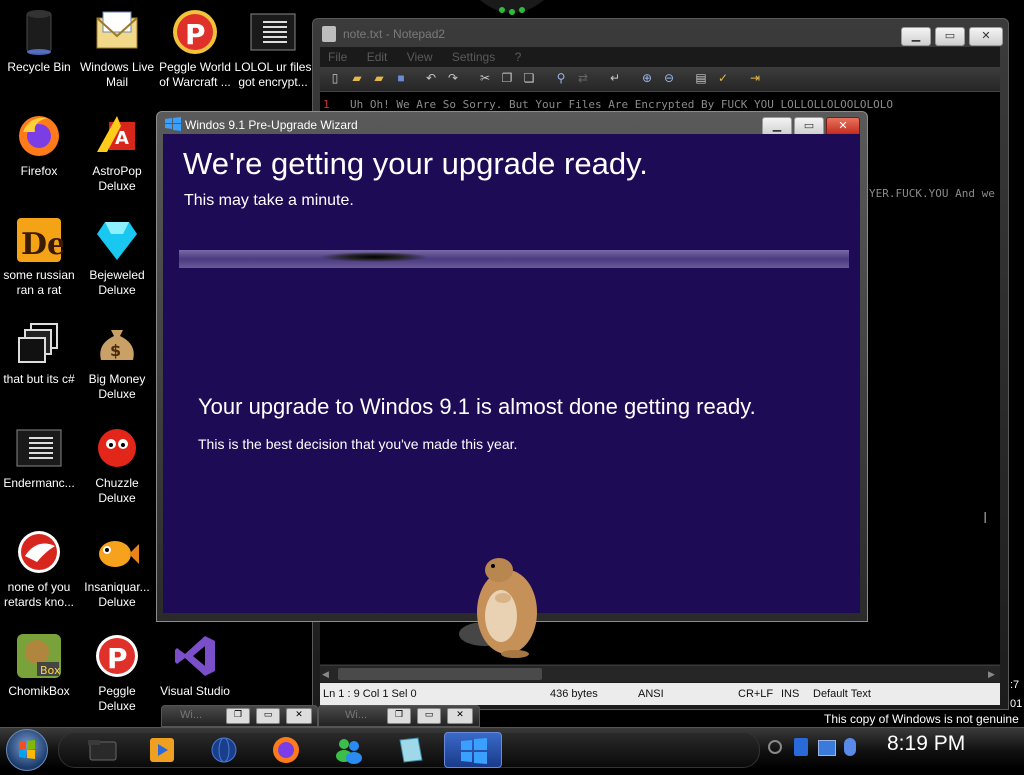 Image resolution: width=1024 pixels, height=775 pixels. I want to click on media-player-icon, so click(162, 750).